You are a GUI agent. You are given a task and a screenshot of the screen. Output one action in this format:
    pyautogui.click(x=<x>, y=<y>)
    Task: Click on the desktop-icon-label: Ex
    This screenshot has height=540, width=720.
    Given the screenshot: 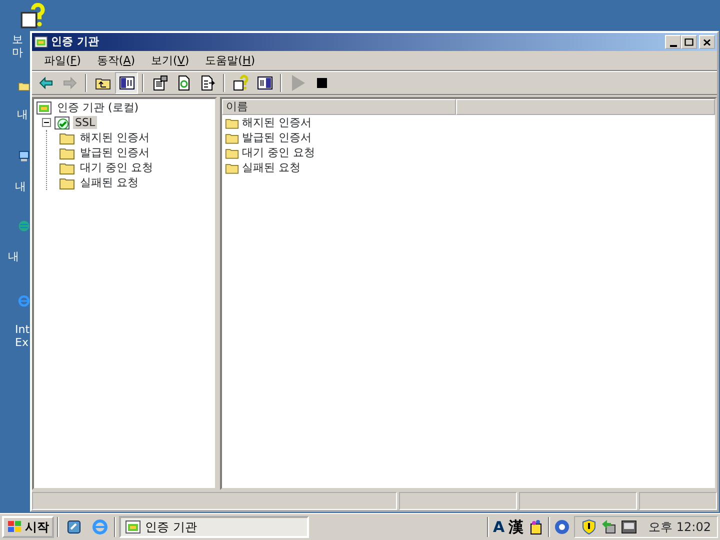 What is the action you would take?
    pyautogui.click(x=22, y=343)
    